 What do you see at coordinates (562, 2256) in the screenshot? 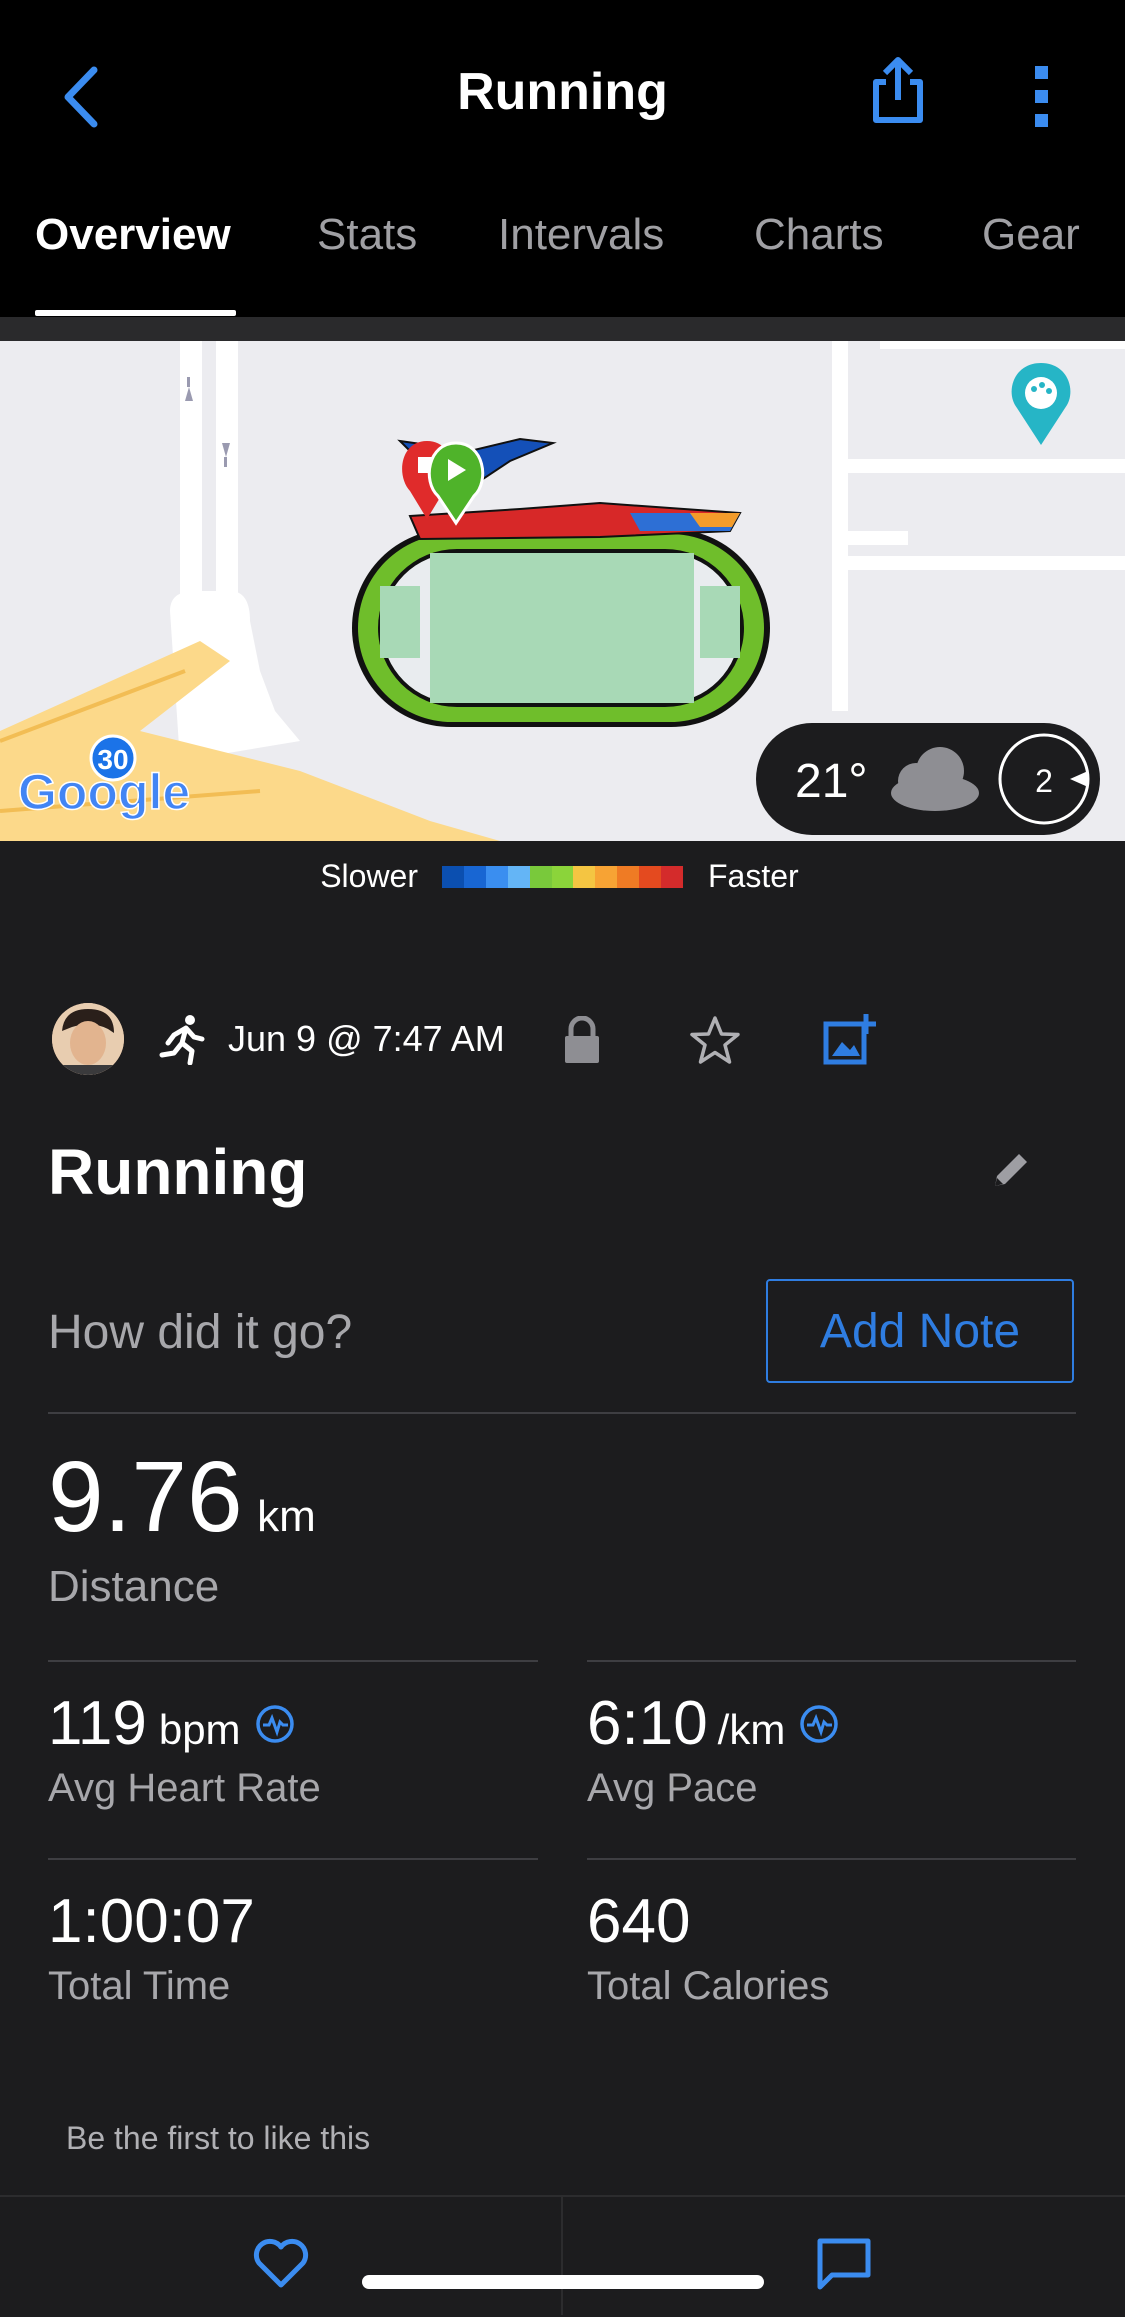
I see `bottom-bar-separator` at bounding box center [562, 2256].